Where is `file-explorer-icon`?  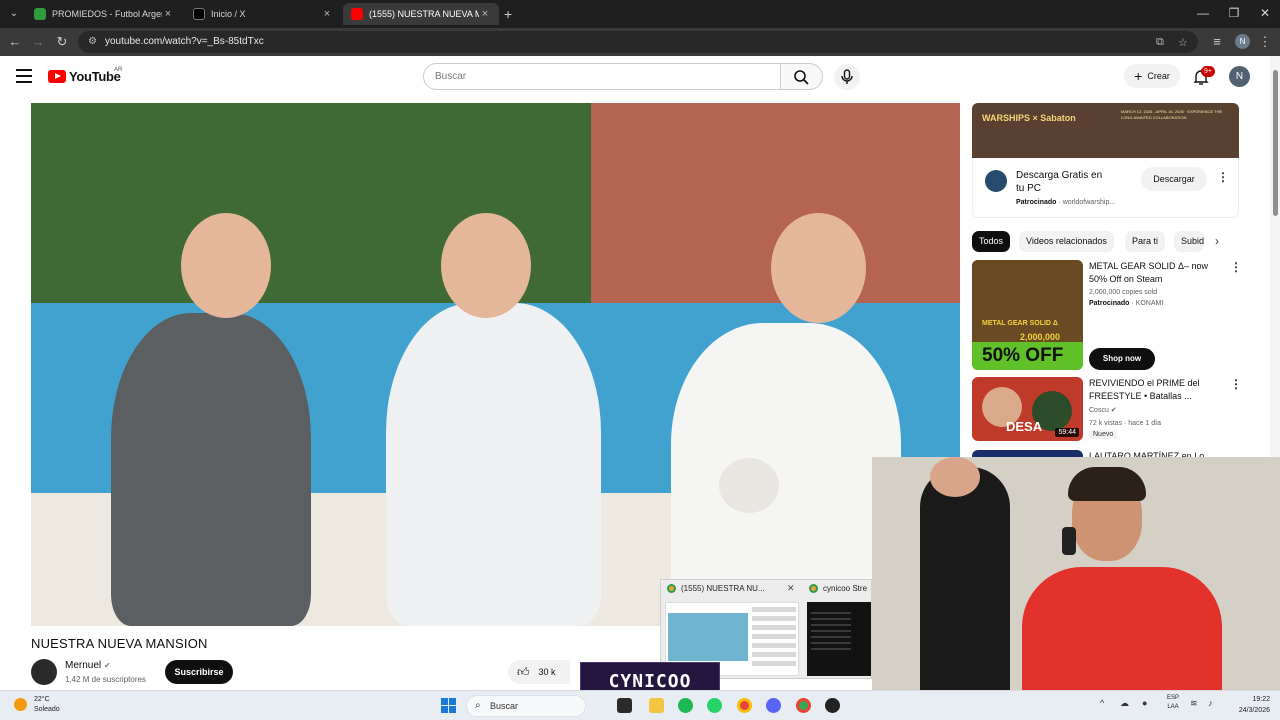 file-explorer-icon is located at coordinates (656, 705).